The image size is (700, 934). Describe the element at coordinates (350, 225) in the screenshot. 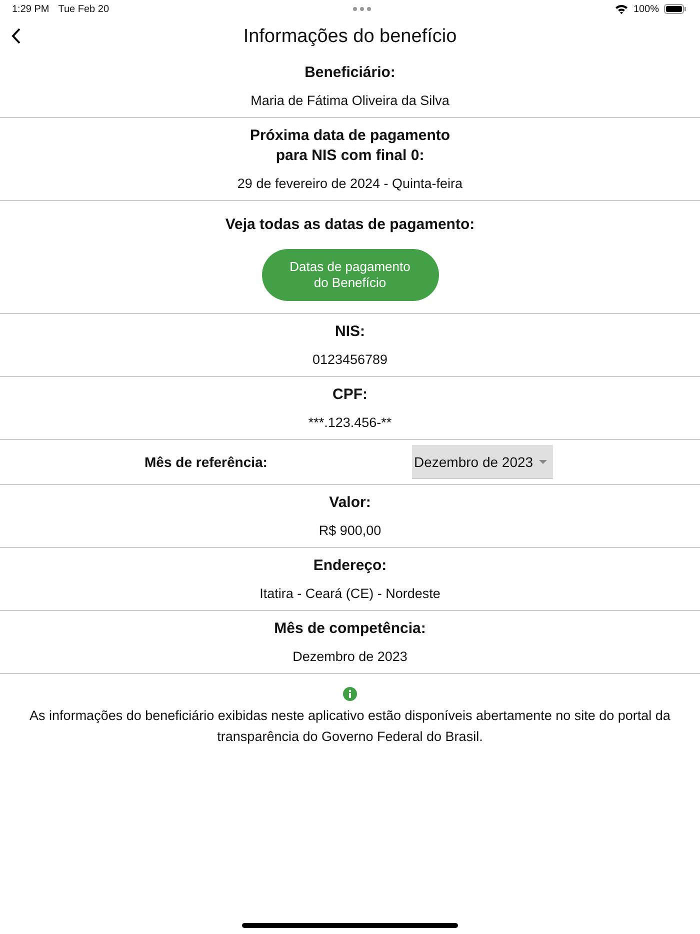

I see `field-label: Veja todas as datas de pagamento:` at that location.